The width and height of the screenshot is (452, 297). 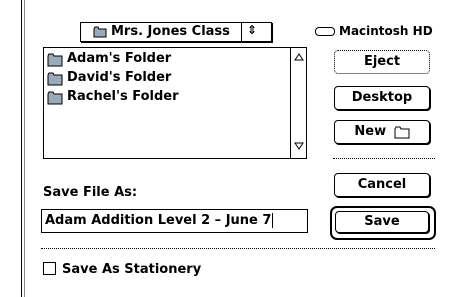 I want to click on window-edge-shadow, so click(x=24, y=148).